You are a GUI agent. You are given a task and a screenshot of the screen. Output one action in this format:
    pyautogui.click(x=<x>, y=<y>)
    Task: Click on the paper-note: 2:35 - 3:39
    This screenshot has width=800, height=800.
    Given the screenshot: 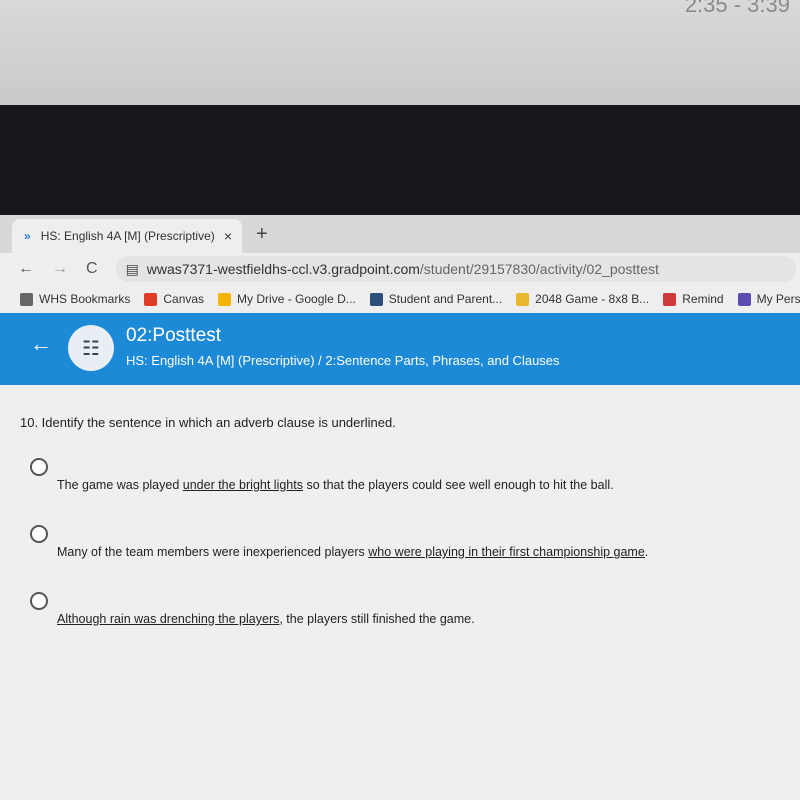 What is the action you would take?
    pyautogui.click(x=737, y=8)
    